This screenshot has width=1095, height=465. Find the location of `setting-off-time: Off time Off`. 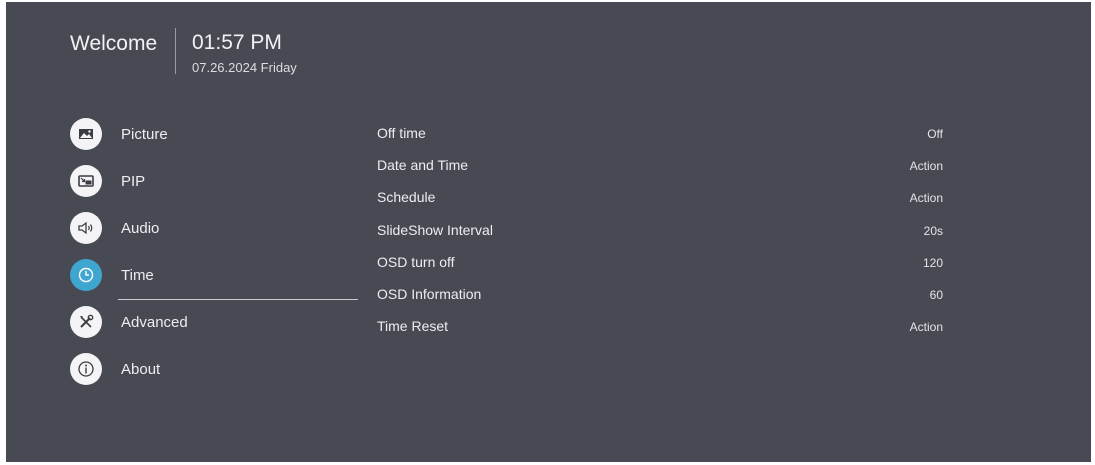

setting-off-time: Off time Off is located at coordinates (660, 140).